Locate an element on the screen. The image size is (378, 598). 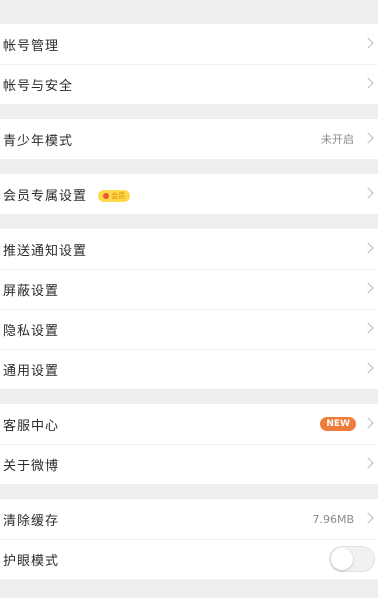
youth-group: 青少年模式 未开启 is located at coordinates (189, 139).